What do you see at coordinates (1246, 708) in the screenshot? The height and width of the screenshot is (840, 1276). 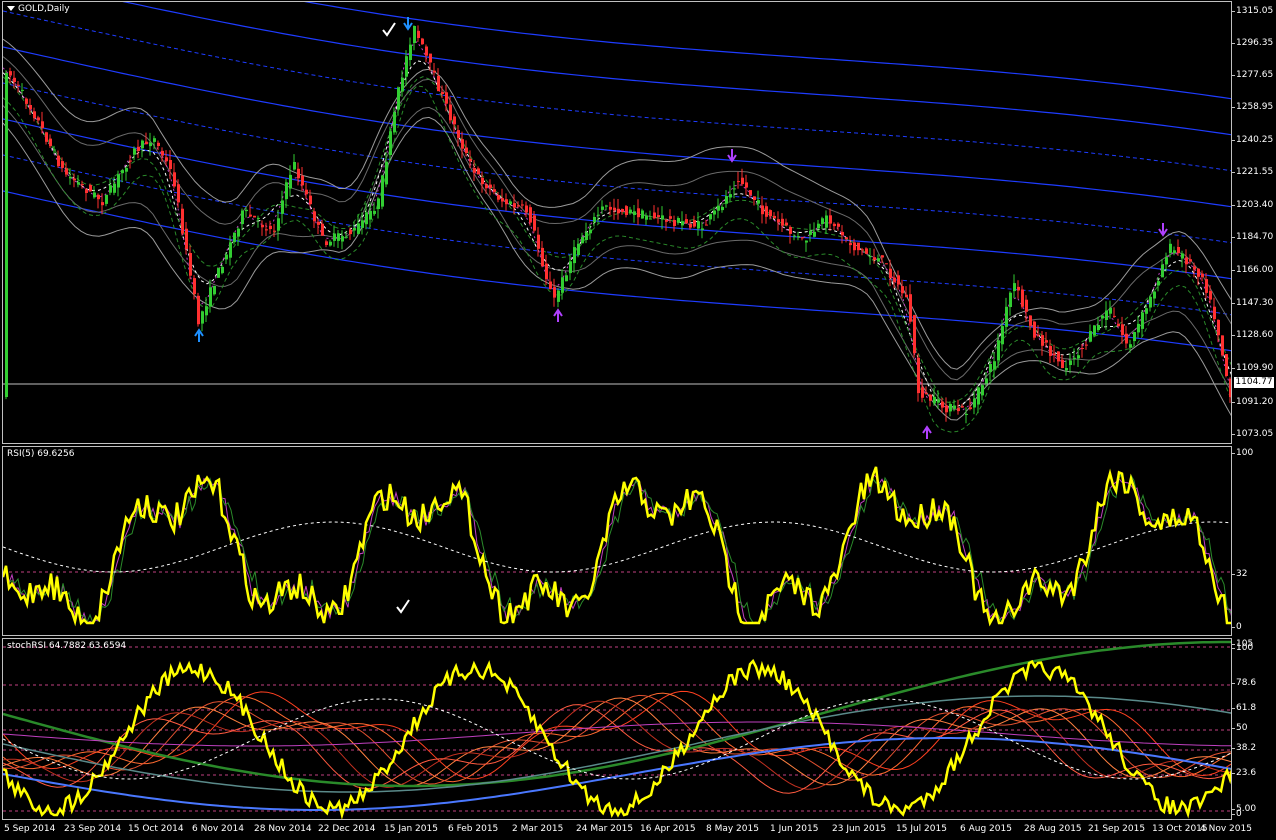 I see `axis-tick-label: 61.8` at bounding box center [1246, 708].